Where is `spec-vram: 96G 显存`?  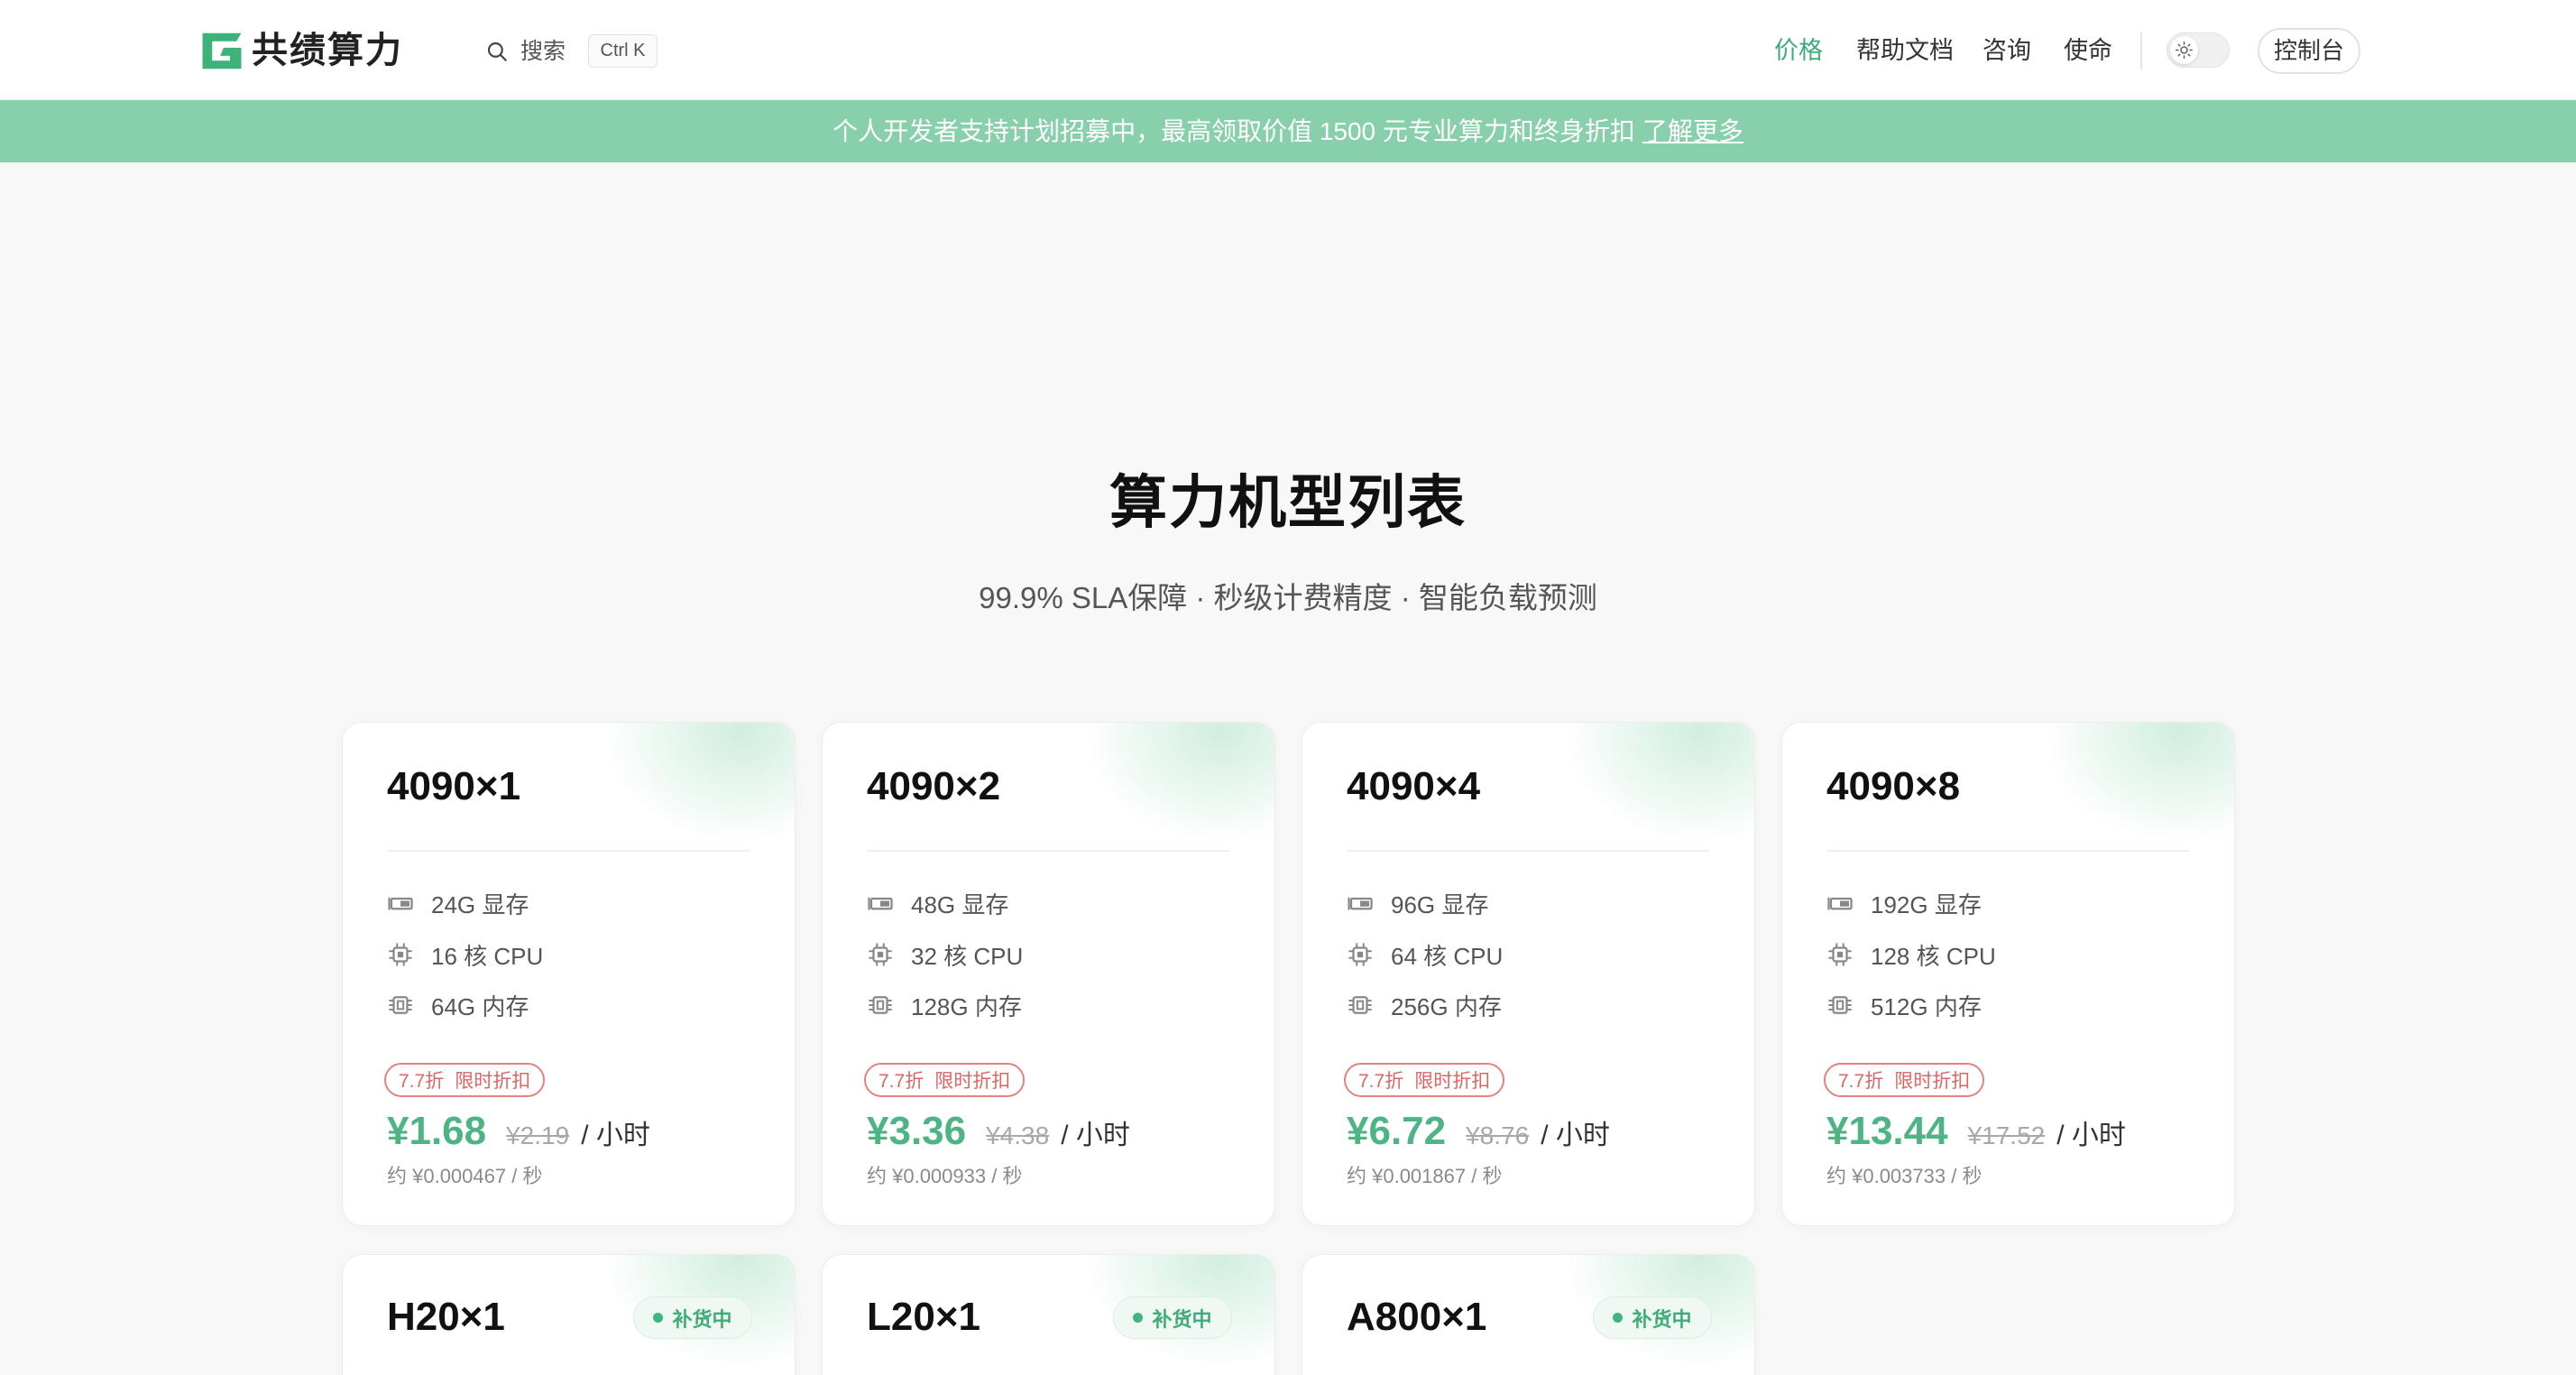
spec-vram: 96G 显存 is located at coordinates (1417, 903).